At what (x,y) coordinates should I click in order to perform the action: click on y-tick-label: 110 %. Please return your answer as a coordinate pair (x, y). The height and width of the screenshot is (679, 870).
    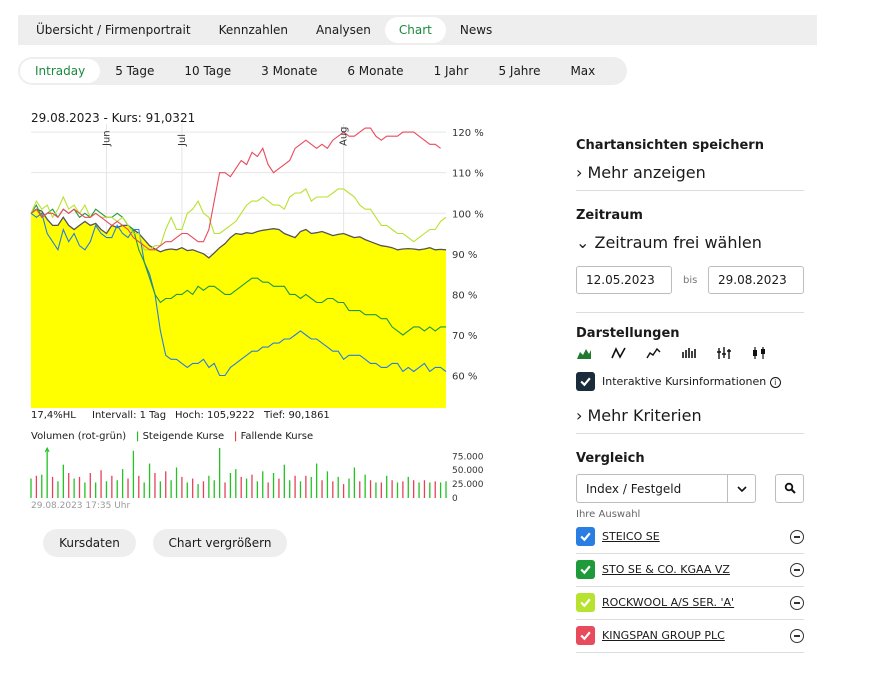
    Looking at the image, I should click on (468, 174).